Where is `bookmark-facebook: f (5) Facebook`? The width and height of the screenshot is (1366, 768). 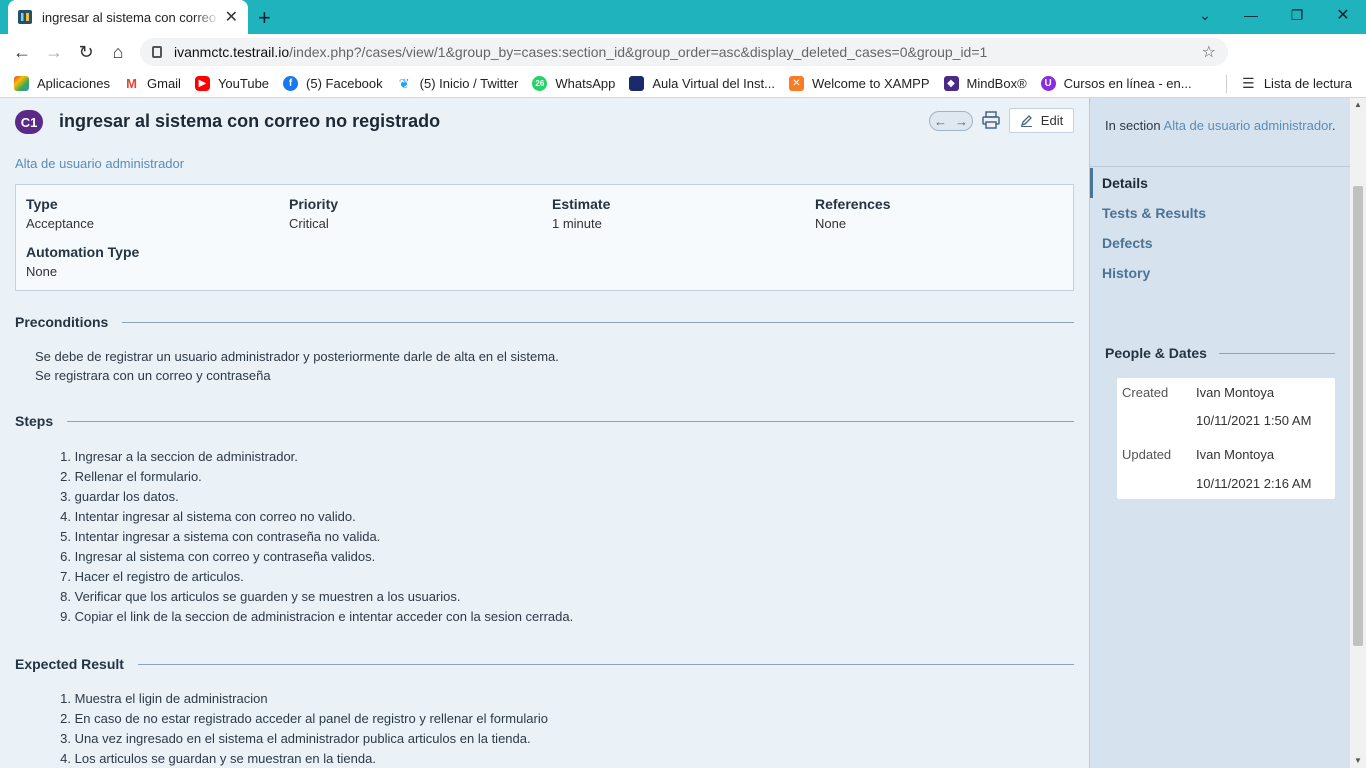
bookmark-facebook: f (5) Facebook is located at coordinates (333, 83).